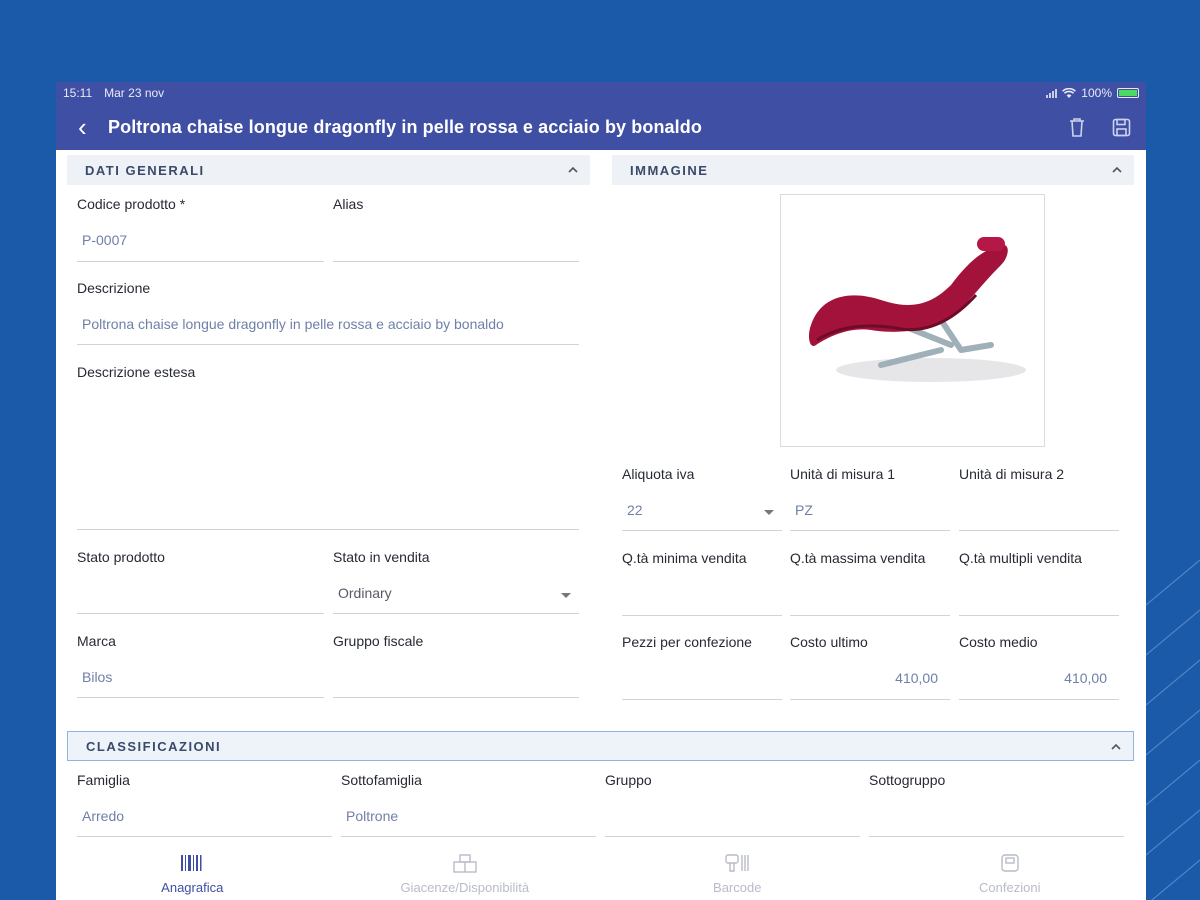 This screenshot has width=1200, height=900. What do you see at coordinates (78, 93) in the screenshot?
I see `status-time: 15:11` at bounding box center [78, 93].